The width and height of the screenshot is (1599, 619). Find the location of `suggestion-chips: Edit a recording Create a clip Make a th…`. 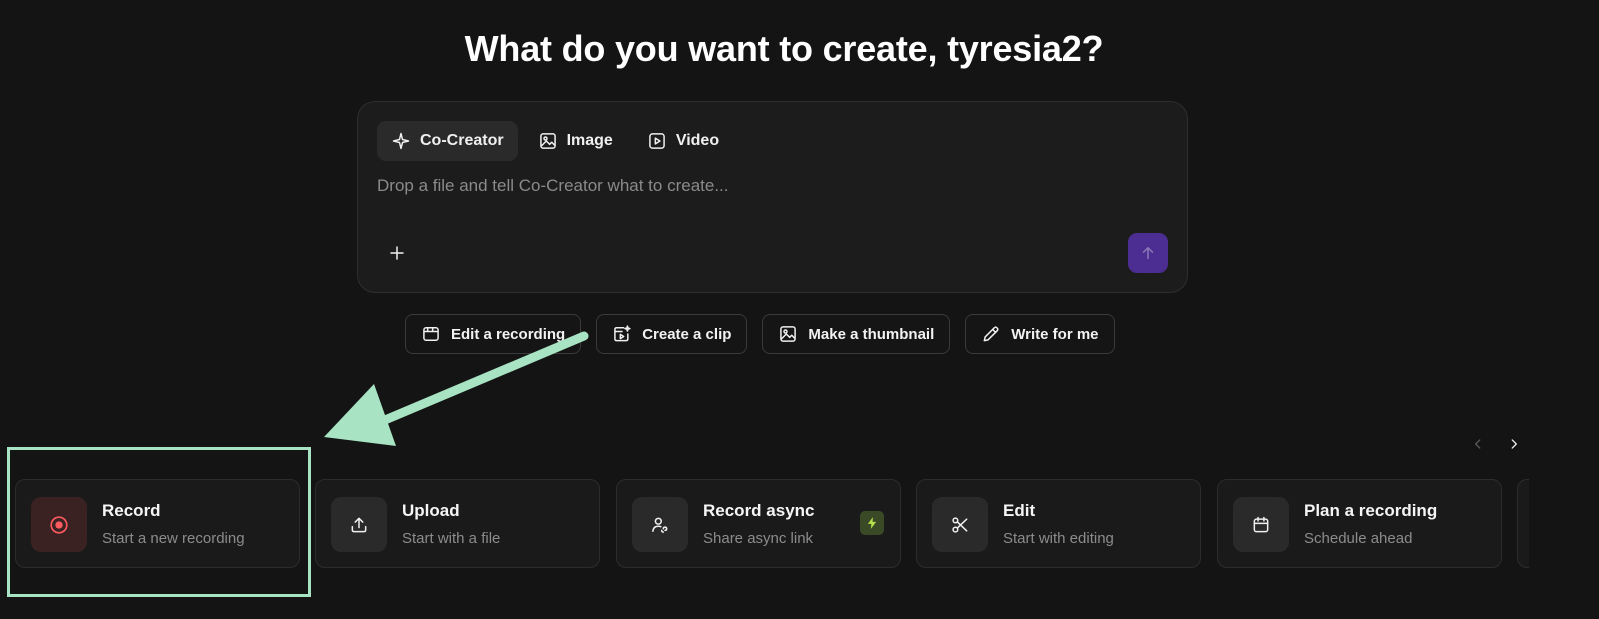

suggestion-chips: Edit a recording Create a clip Make a th… is located at coordinates (760, 334).